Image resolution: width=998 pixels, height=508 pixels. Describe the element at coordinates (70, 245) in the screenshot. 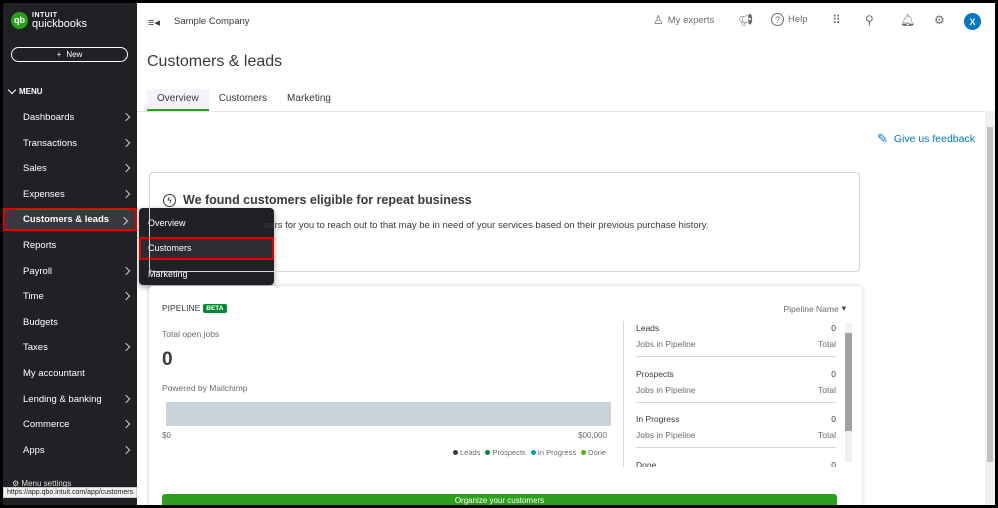

I see `sidebar-item-reports: Reports` at that location.